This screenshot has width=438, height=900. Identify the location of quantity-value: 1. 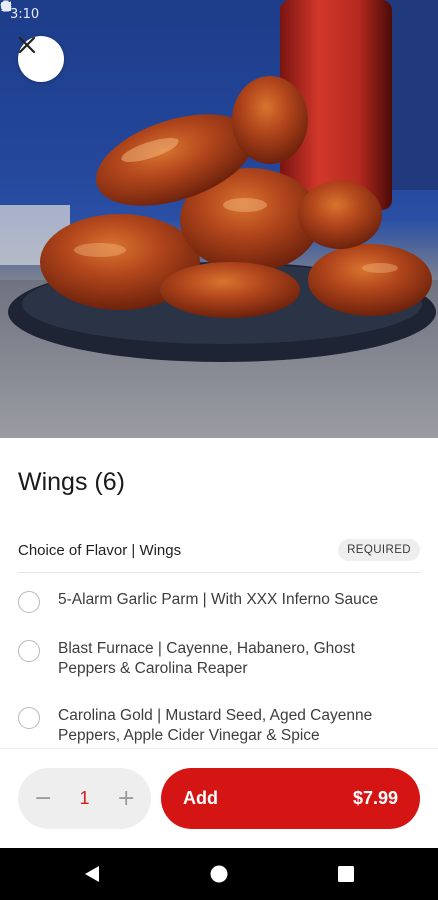
(84, 798).